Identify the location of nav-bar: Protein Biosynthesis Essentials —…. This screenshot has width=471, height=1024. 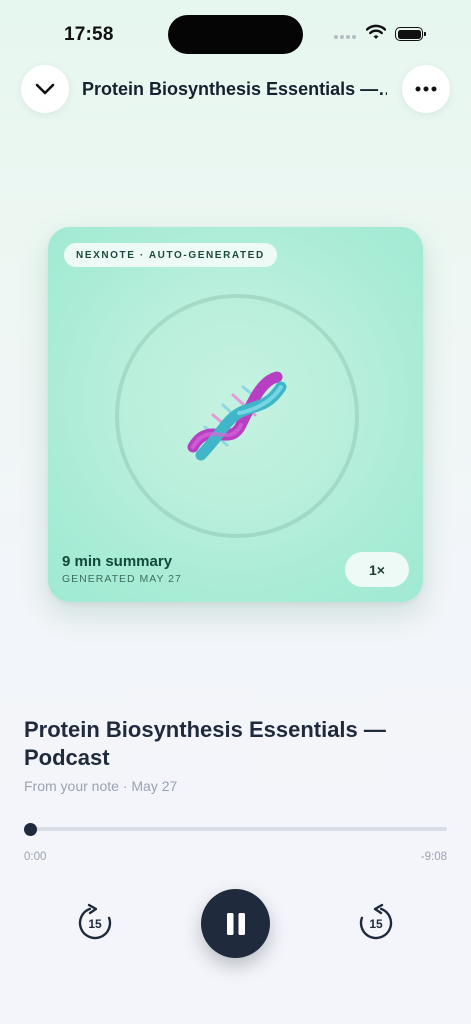
(235, 90).